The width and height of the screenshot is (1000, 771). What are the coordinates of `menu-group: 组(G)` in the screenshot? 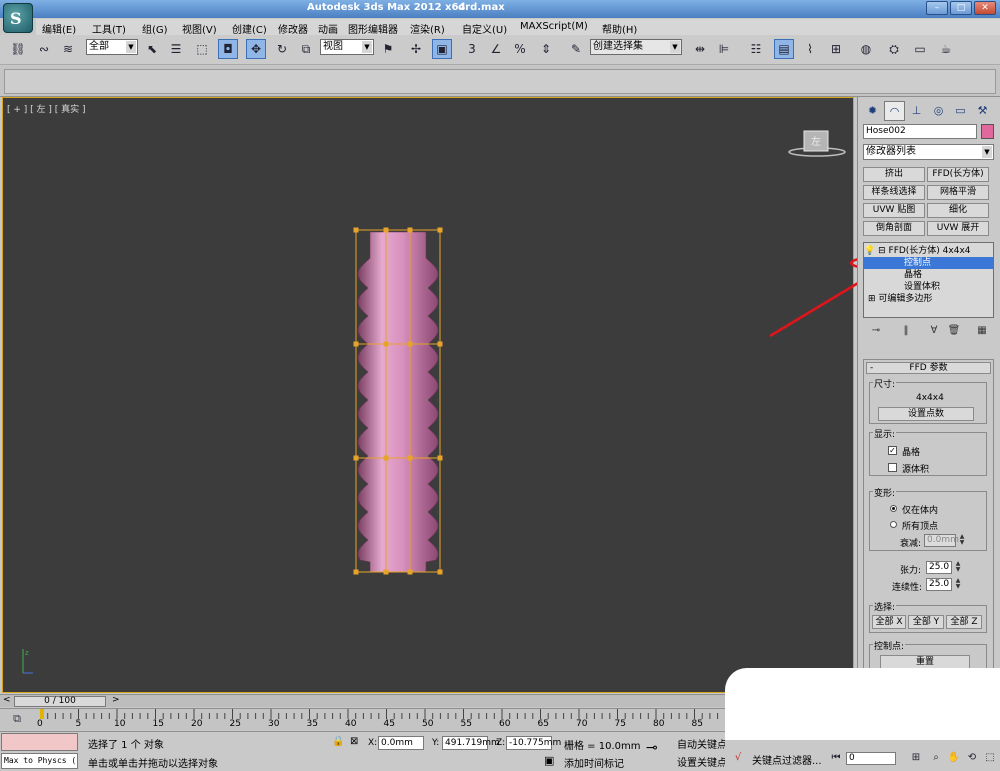 It's located at (155, 28).